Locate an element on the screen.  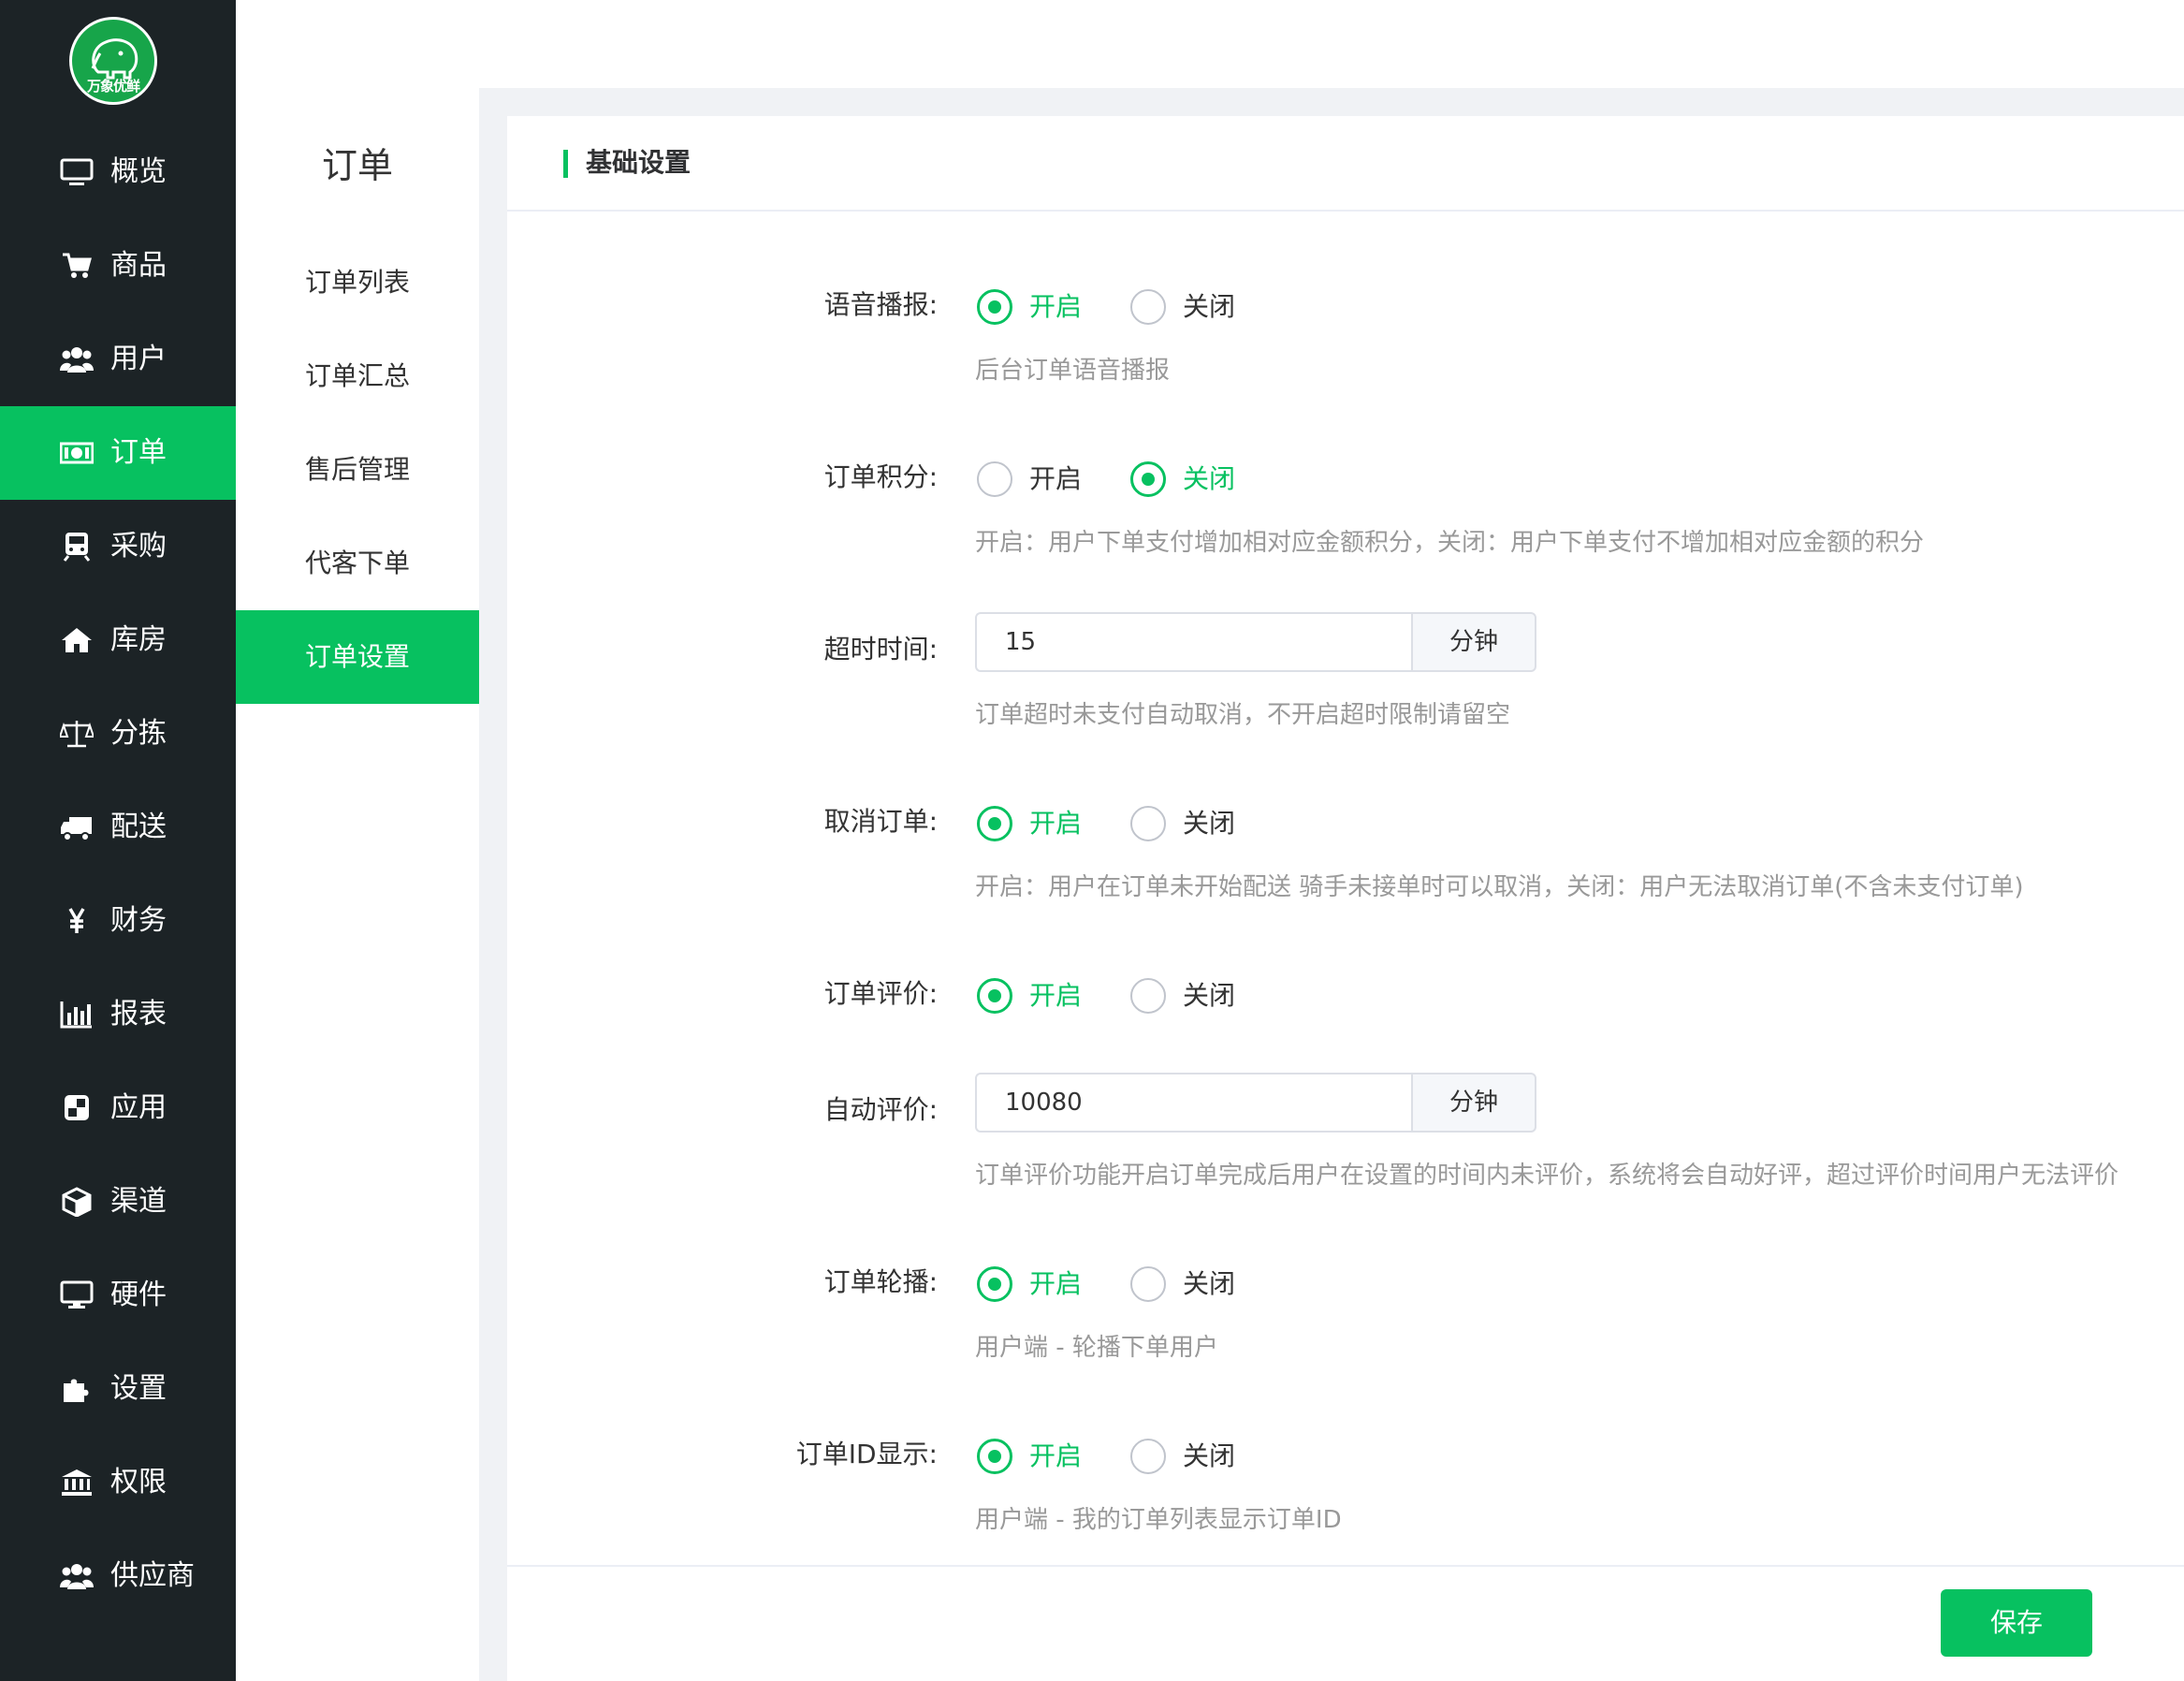
nav-item-orders: 订单 is located at coordinates (118, 453).